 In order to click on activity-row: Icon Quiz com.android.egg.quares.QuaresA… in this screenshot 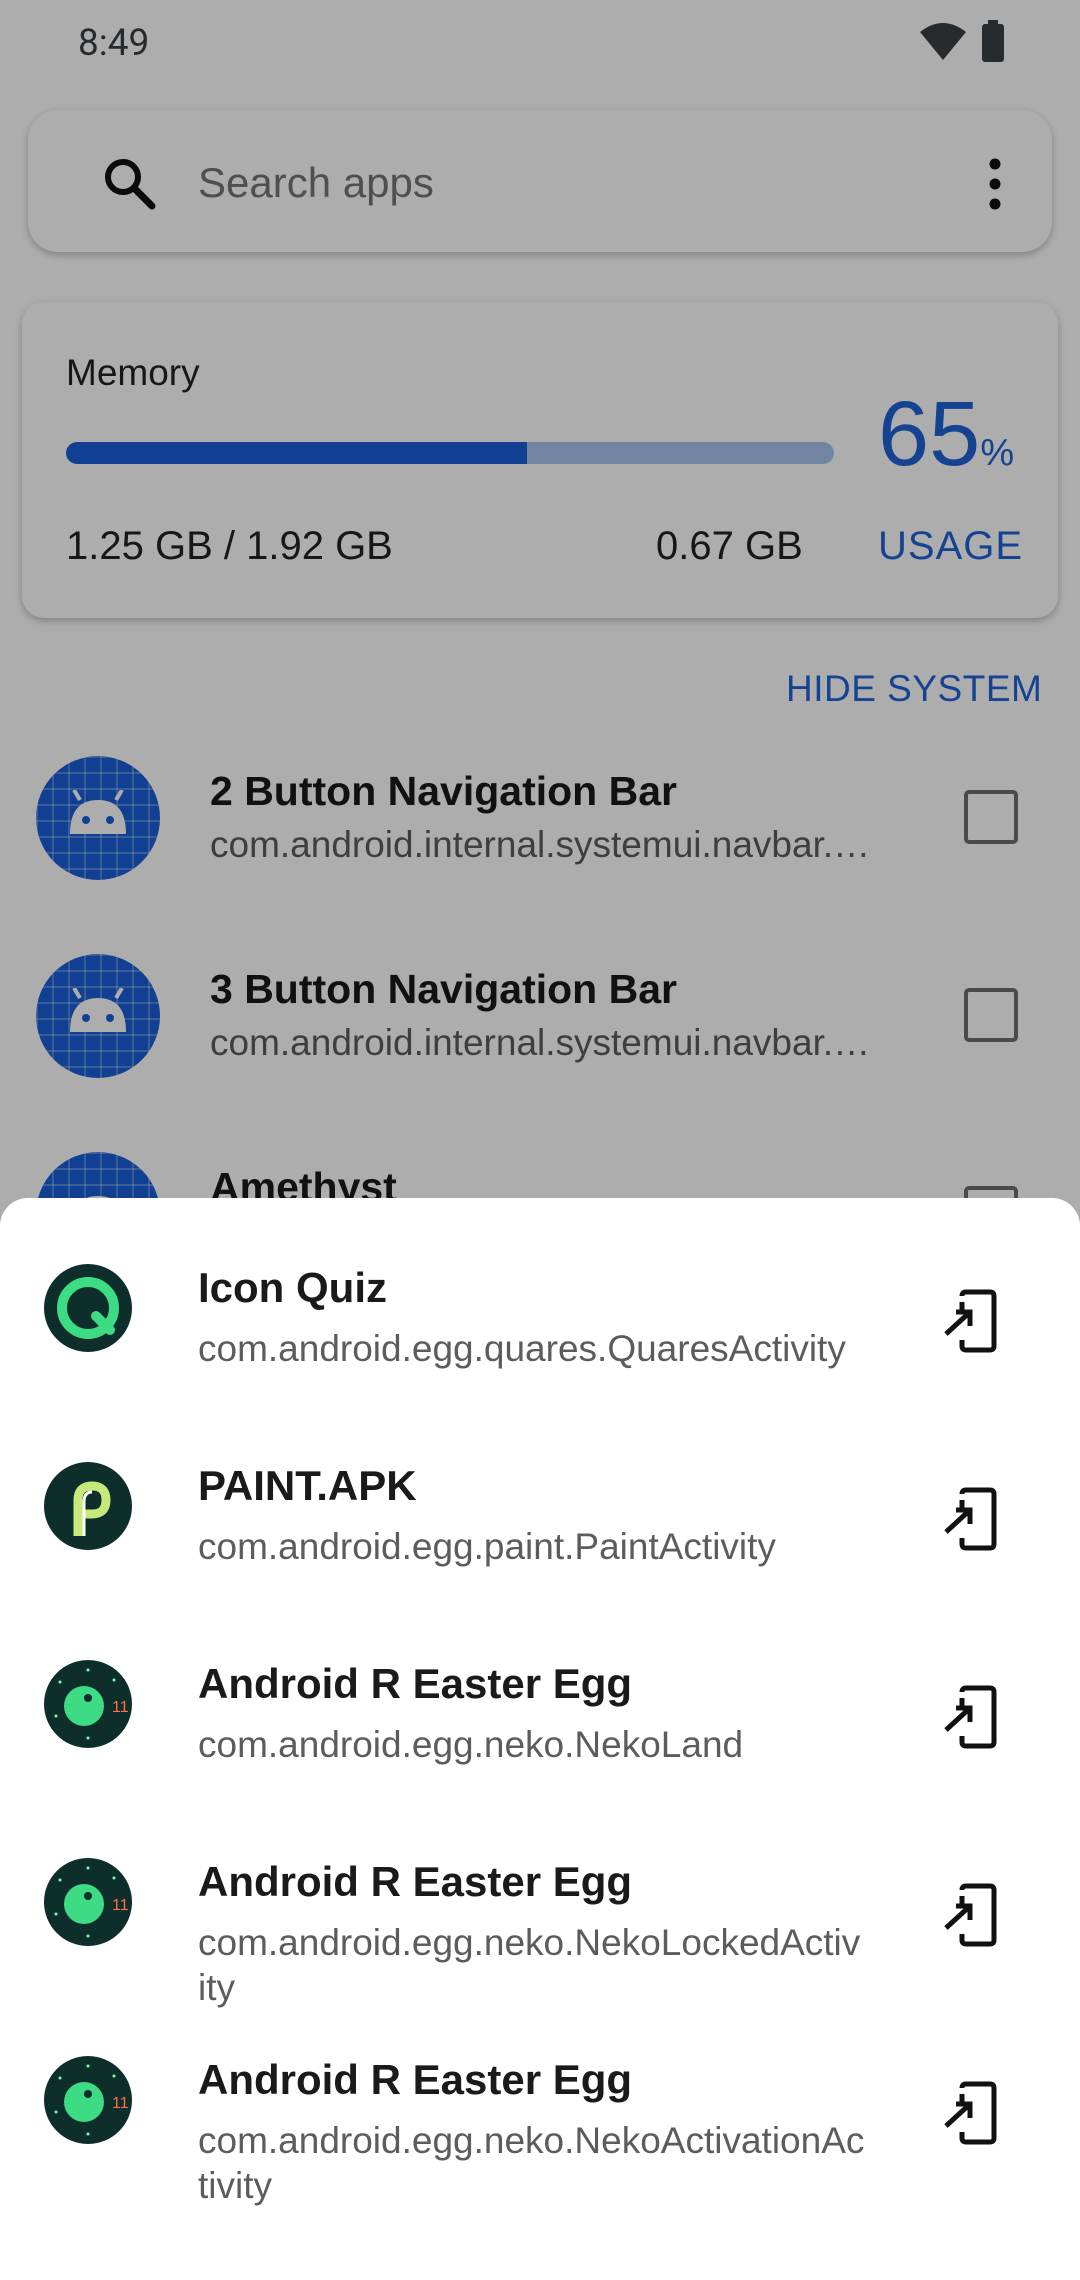, I will do `click(540, 1297)`.